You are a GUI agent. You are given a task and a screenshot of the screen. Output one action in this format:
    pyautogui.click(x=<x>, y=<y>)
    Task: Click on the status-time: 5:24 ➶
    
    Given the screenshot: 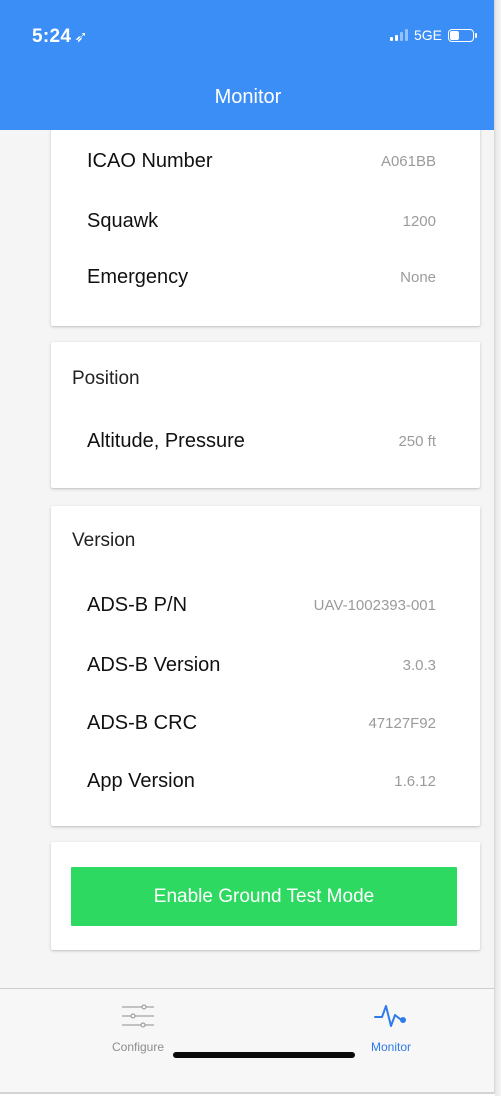 What is the action you would take?
    pyautogui.click(x=60, y=37)
    